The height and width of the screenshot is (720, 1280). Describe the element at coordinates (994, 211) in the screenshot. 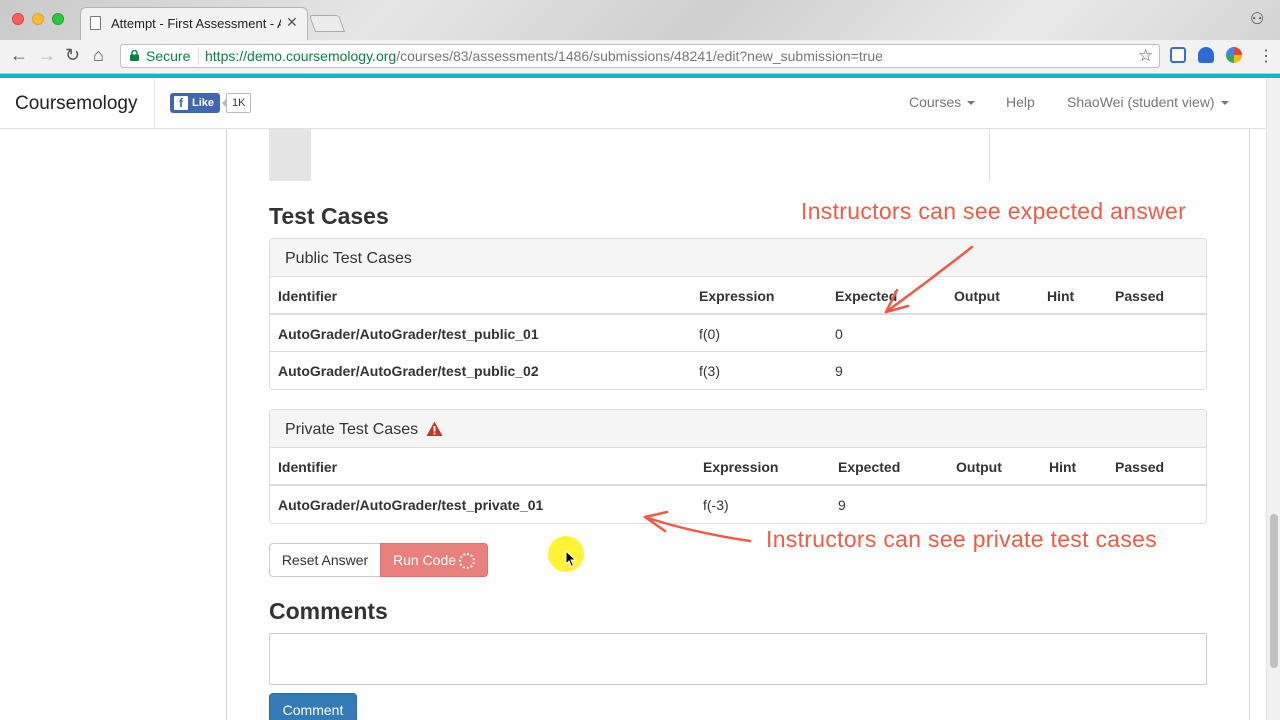

I see `annotation-expected-answer: Instructors can see expected answer` at that location.